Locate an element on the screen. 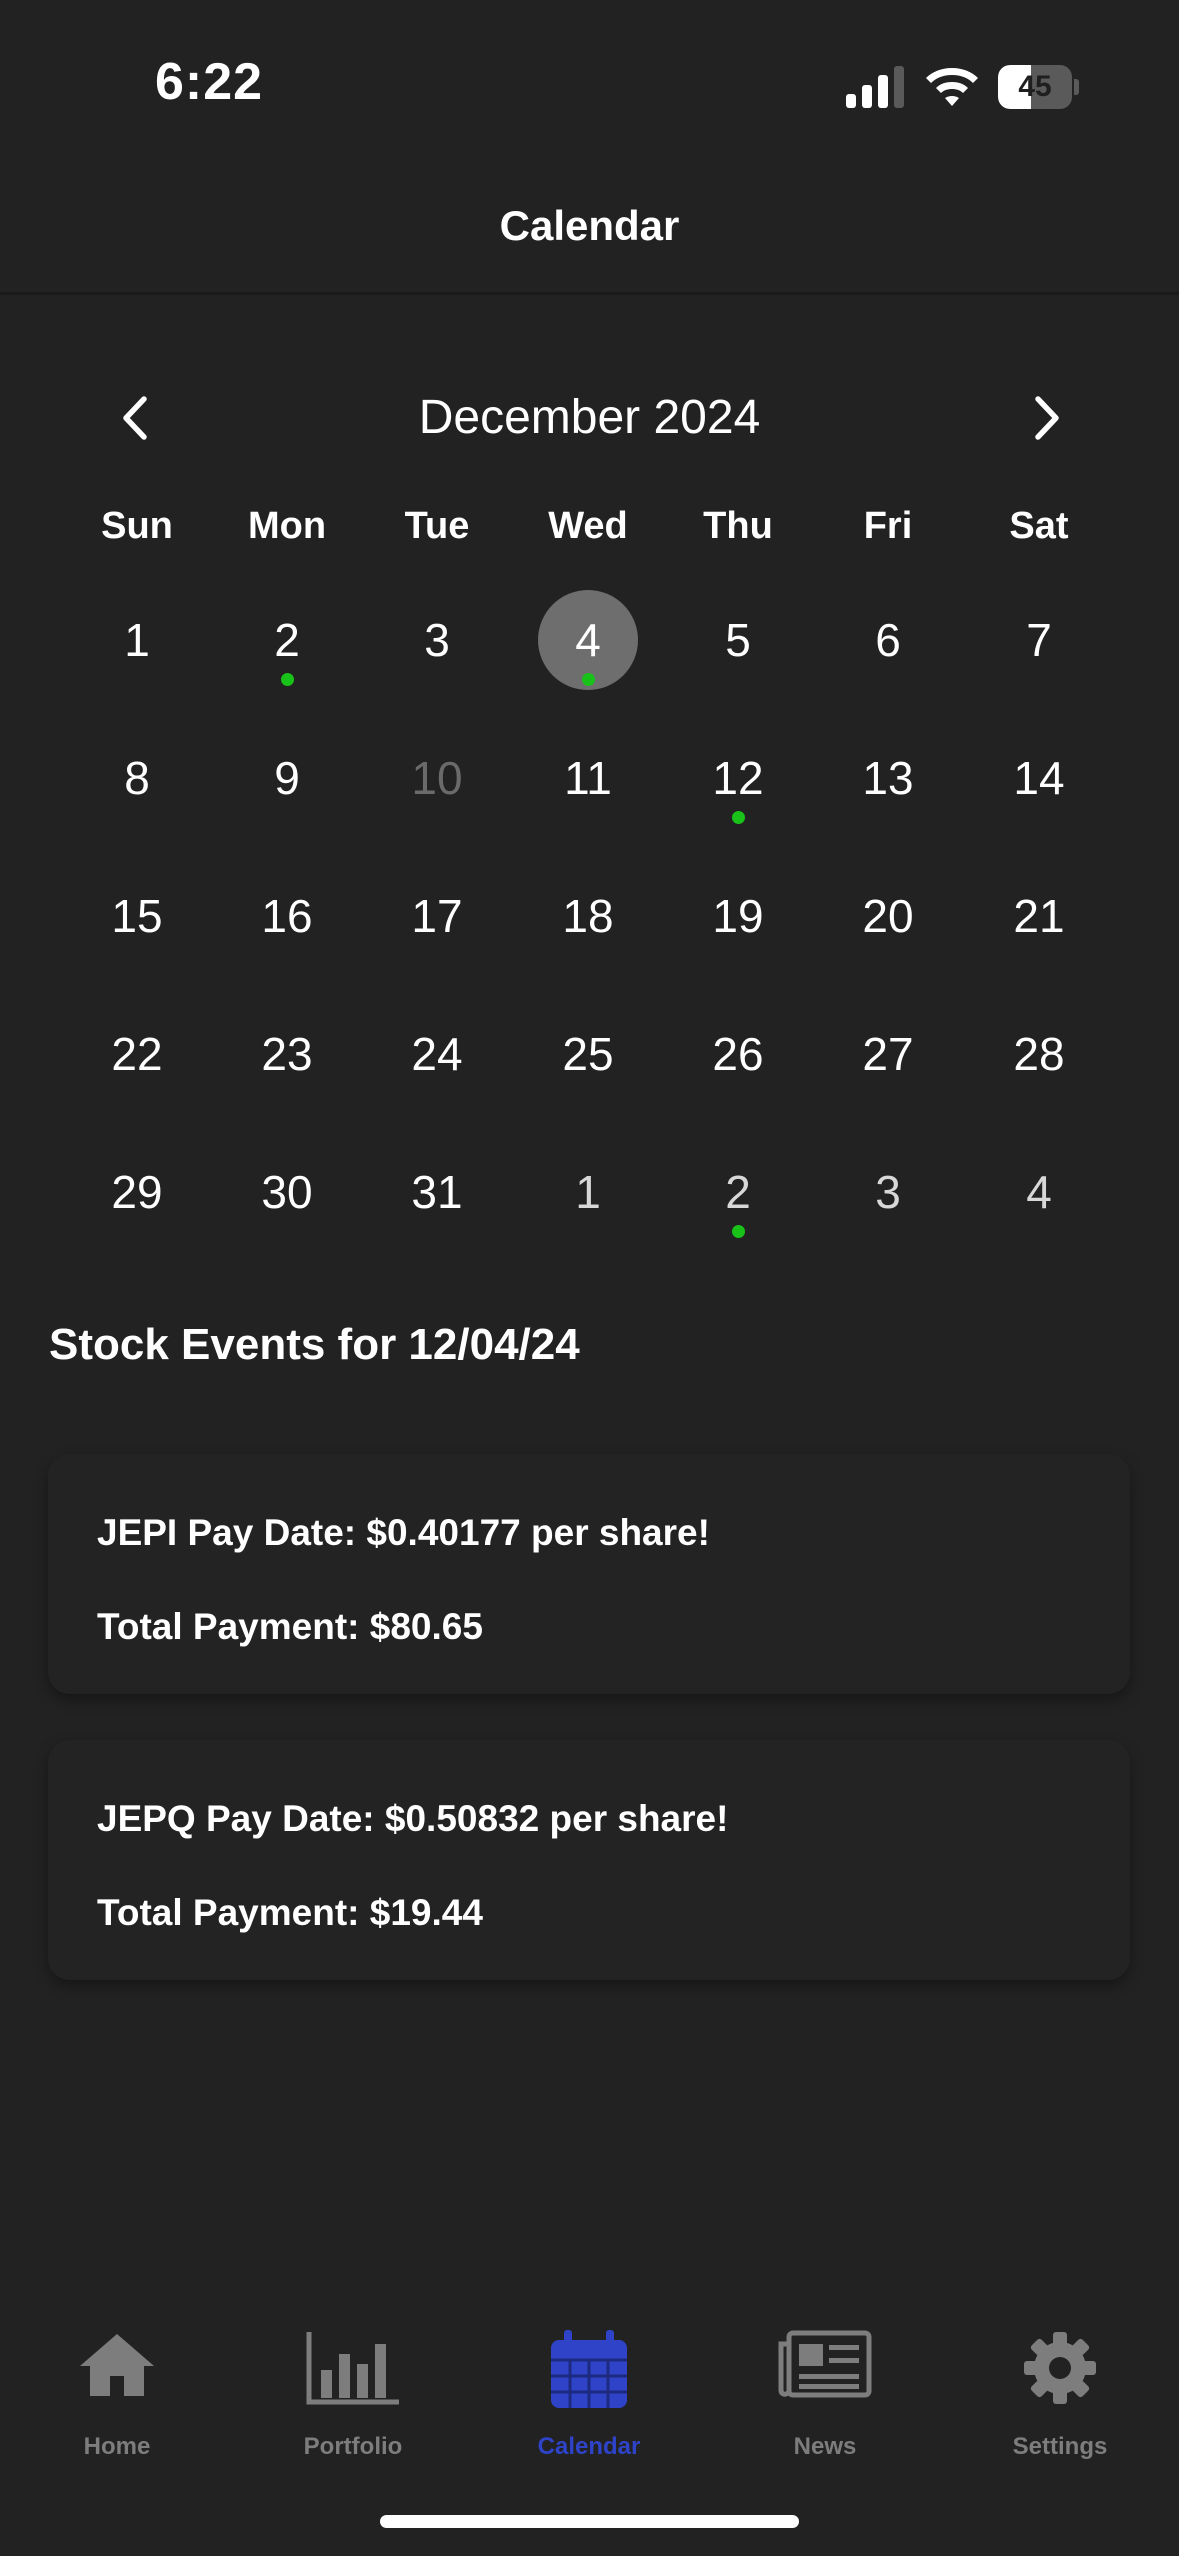 Image resolution: width=1179 pixels, height=2556 pixels. wifi-icon is located at coordinates (952, 87).